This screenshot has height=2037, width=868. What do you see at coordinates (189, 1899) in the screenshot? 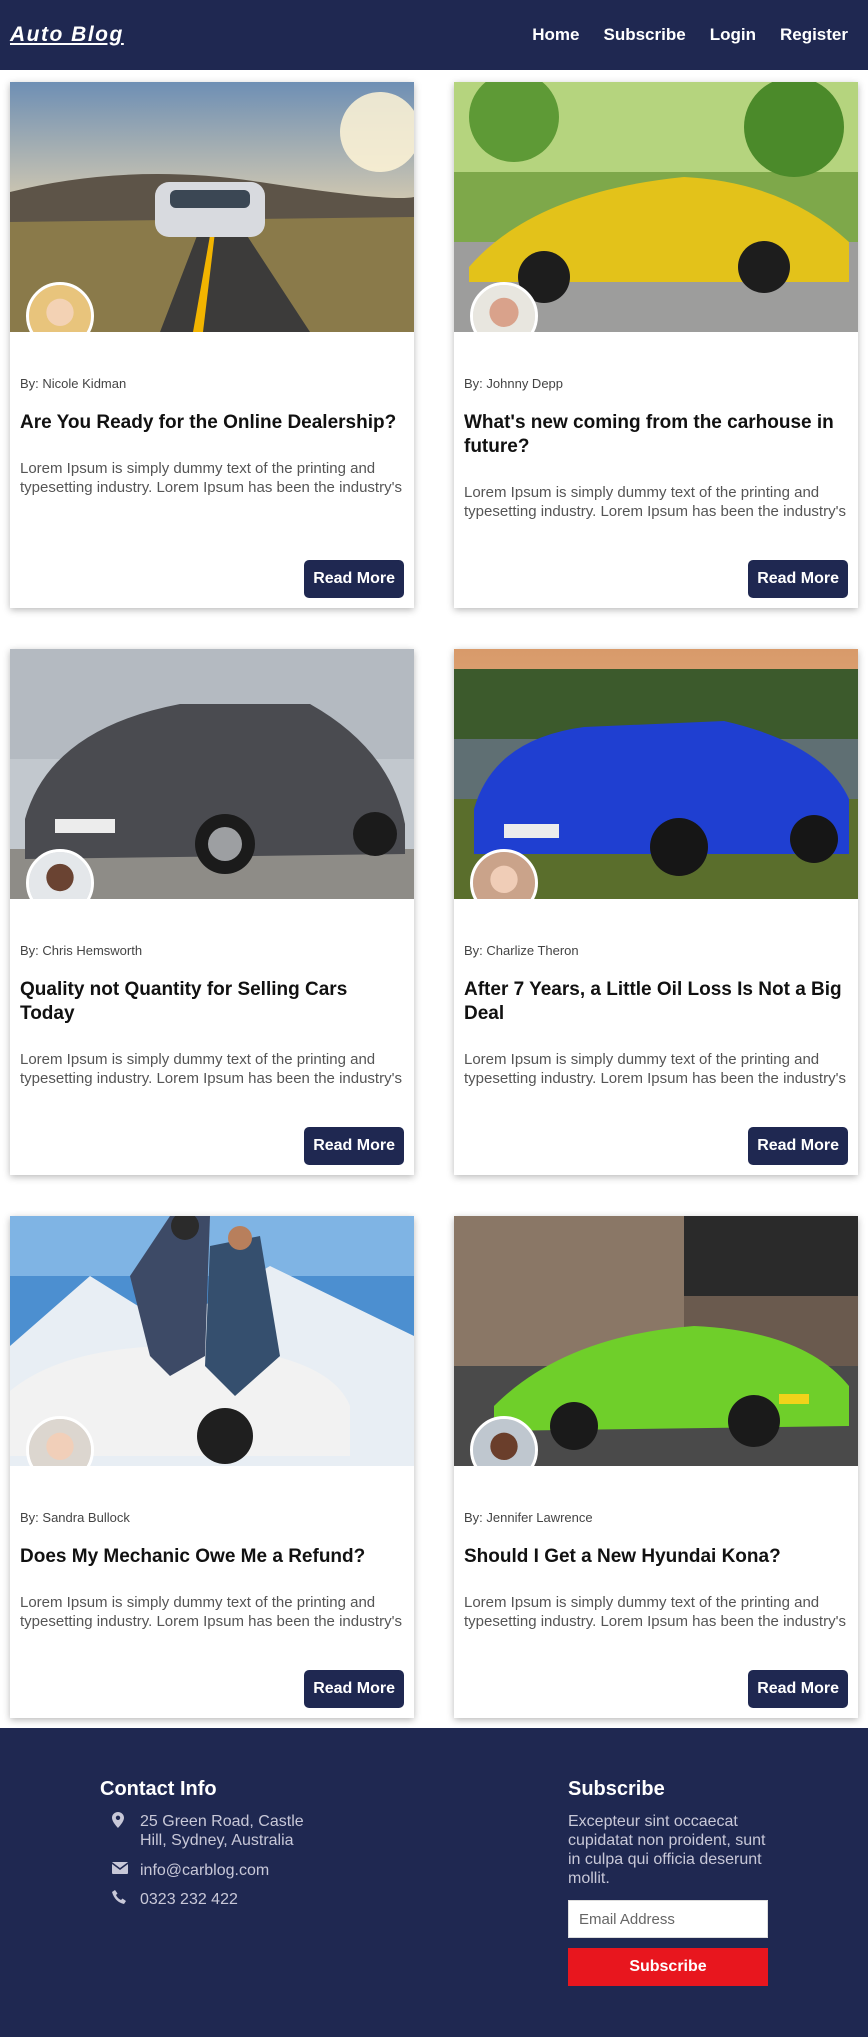
I see `phone-text: 0323 232 422` at bounding box center [189, 1899].